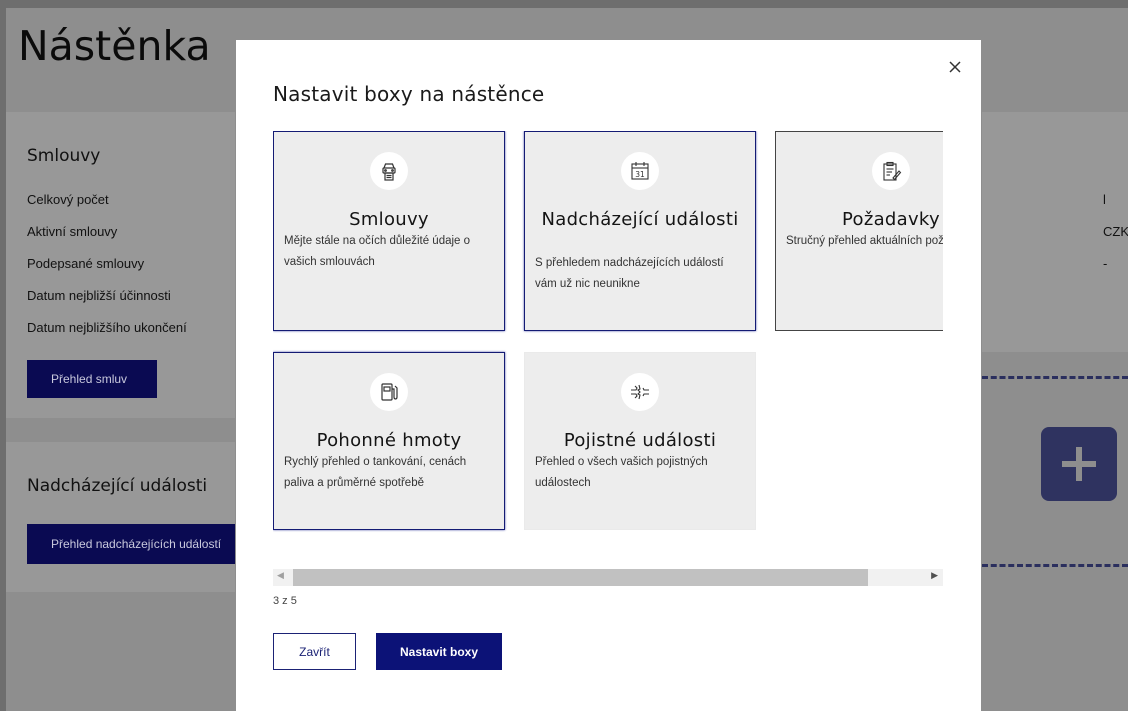 The image size is (1128, 711). What do you see at coordinates (864, 241) in the screenshot?
I see `box-description: Stručný přehled aktuálních požadavků` at bounding box center [864, 241].